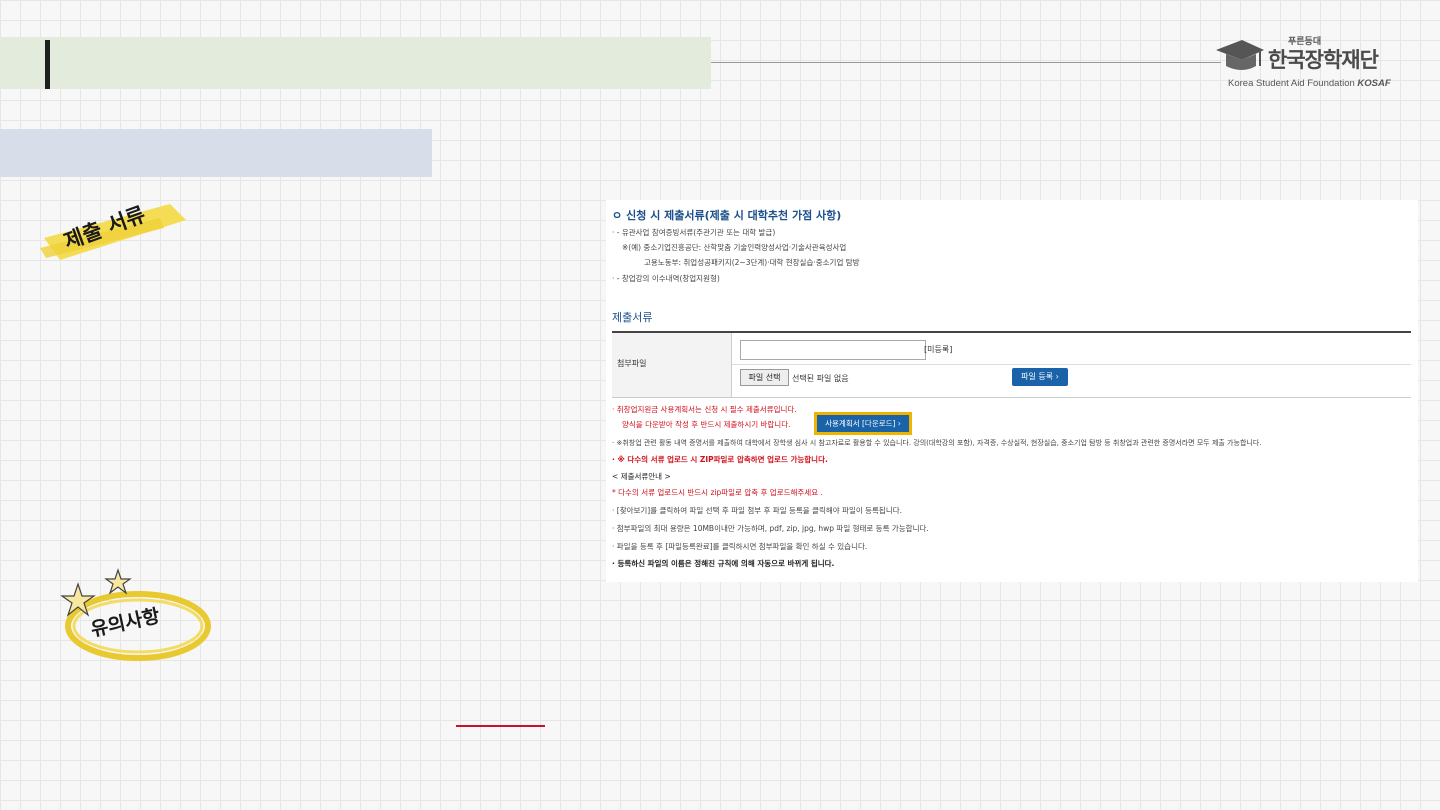  What do you see at coordinates (47, 64) in the screenshot?
I see `title-accent-bar` at bounding box center [47, 64].